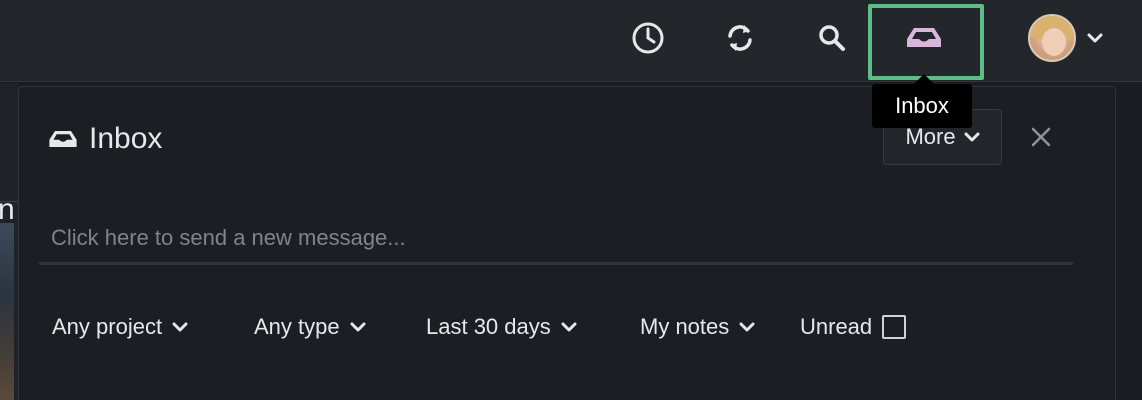  I want to click on account-menu-caret, so click(1095, 38).